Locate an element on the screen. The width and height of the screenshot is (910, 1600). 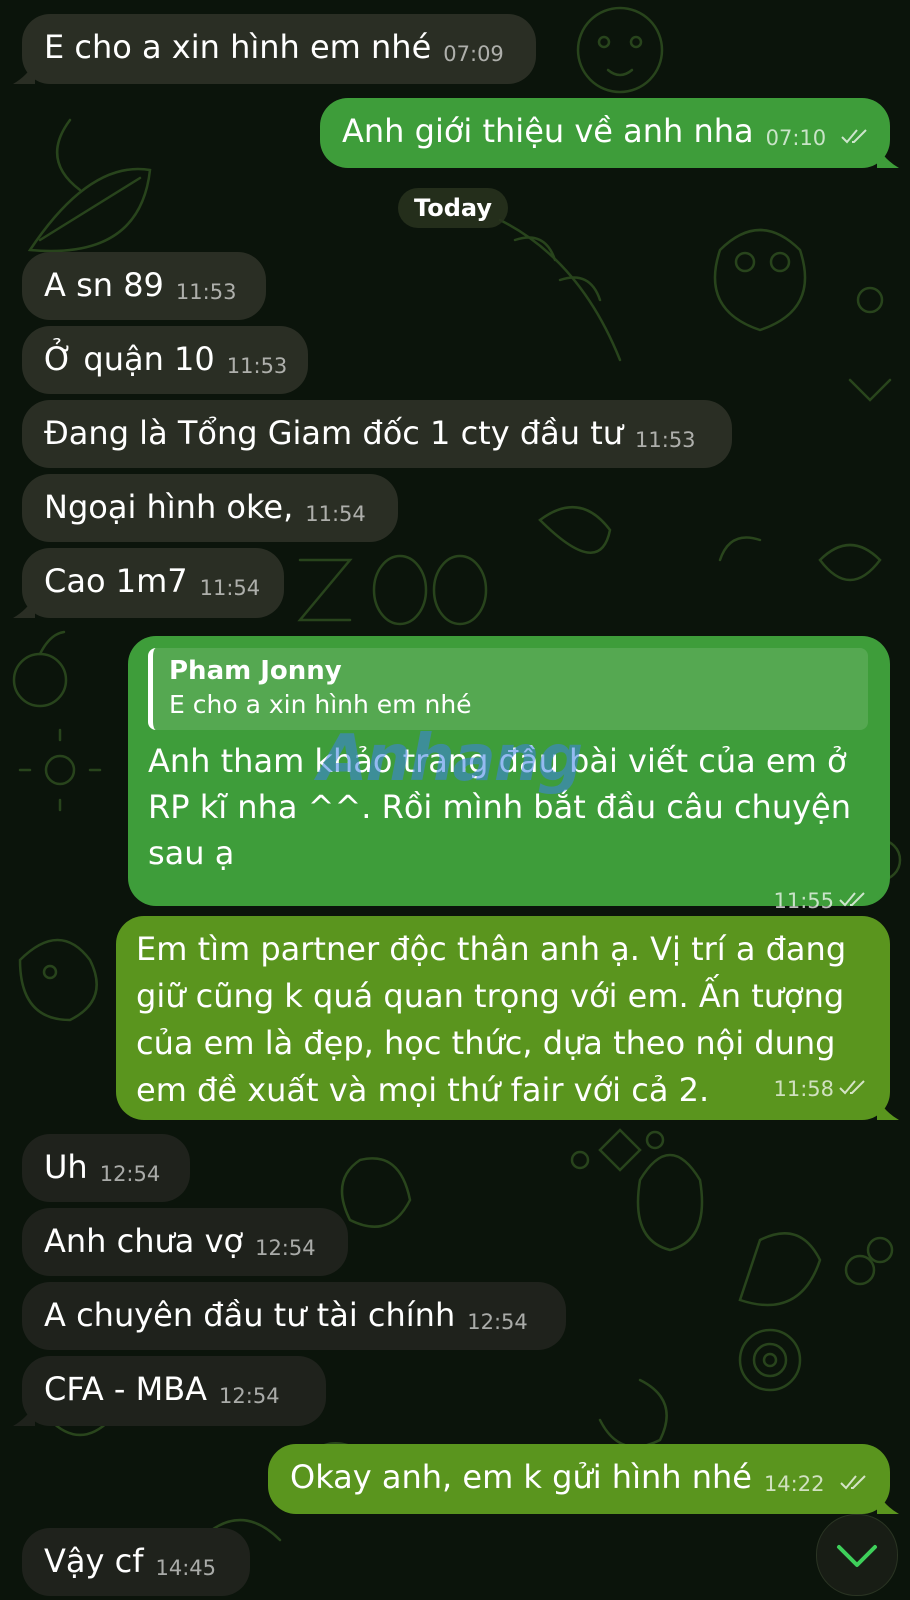
message-bubble-incoming: A chuyên đầu tư tài chính 12:54 is located at coordinates (294, 1316).